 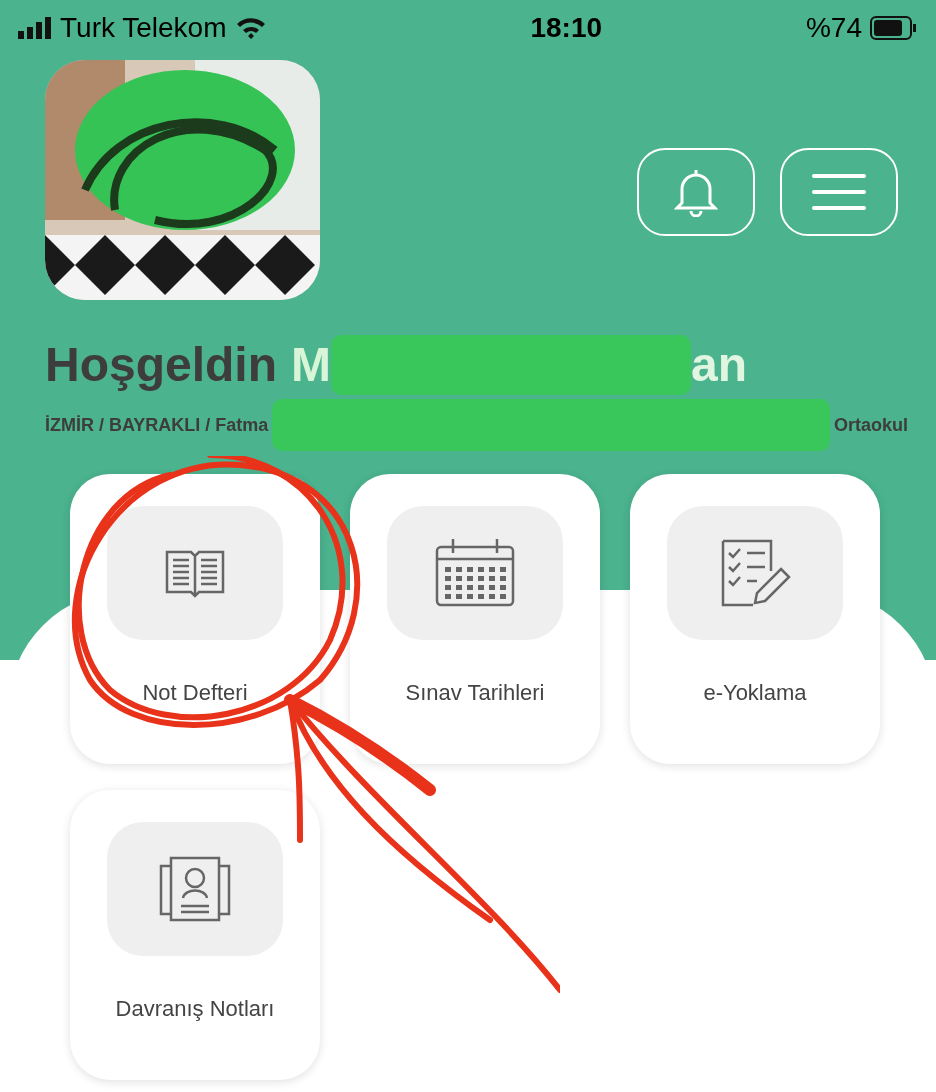 What do you see at coordinates (35, 28) in the screenshot?
I see `signal-icon` at bounding box center [35, 28].